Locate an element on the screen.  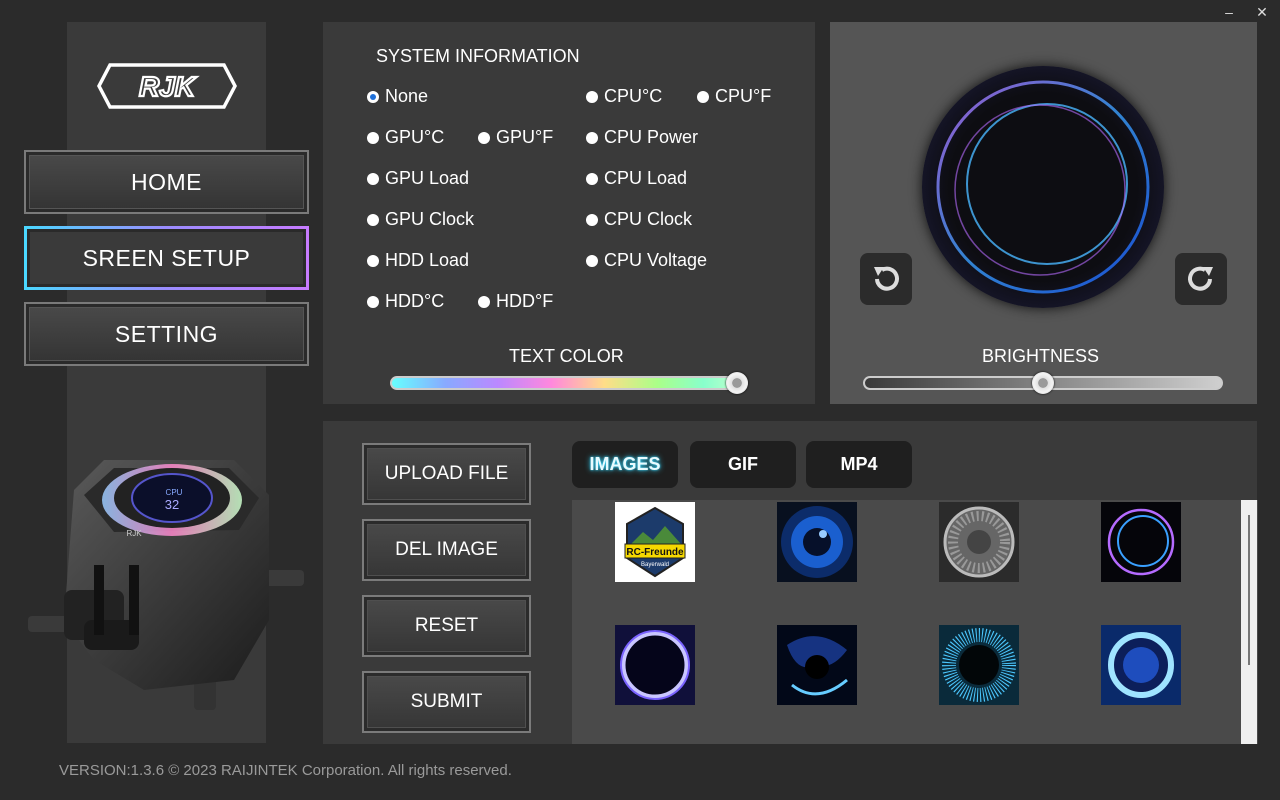
radio-hdd-load: HDD Load is located at coordinates (418, 260).